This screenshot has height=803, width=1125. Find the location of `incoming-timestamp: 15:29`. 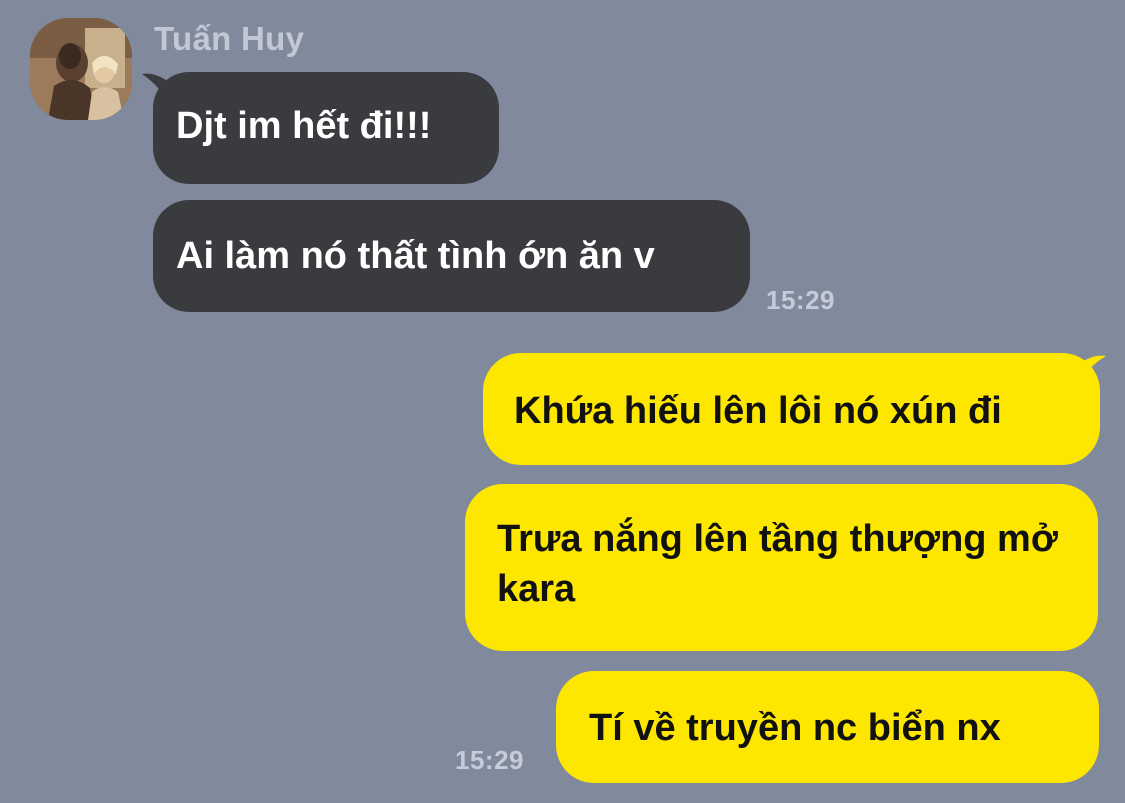

incoming-timestamp: 15:29 is located at coordinates (800, 300).